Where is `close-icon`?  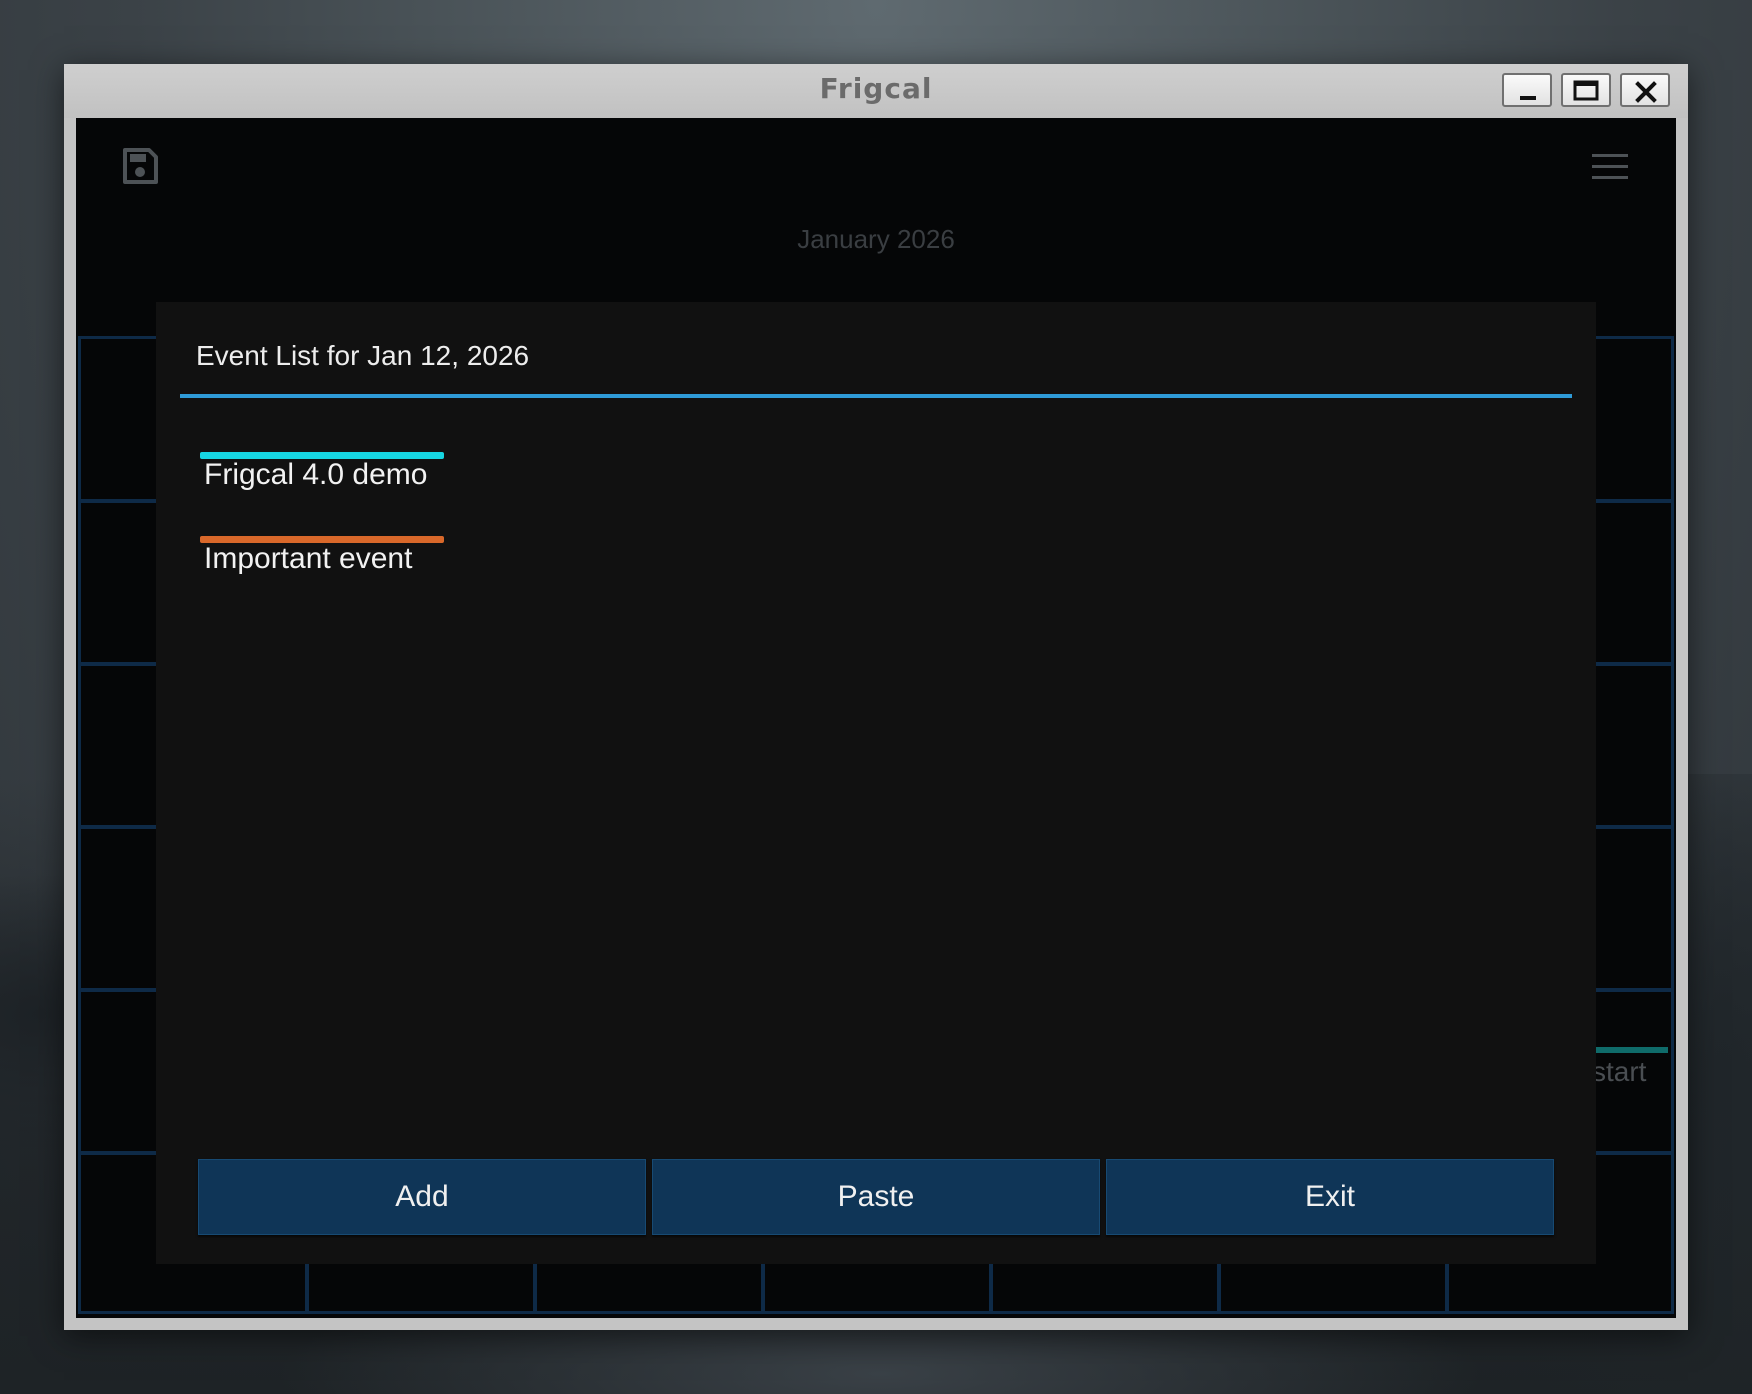 close-icon is located at coordinates (1646, 92).